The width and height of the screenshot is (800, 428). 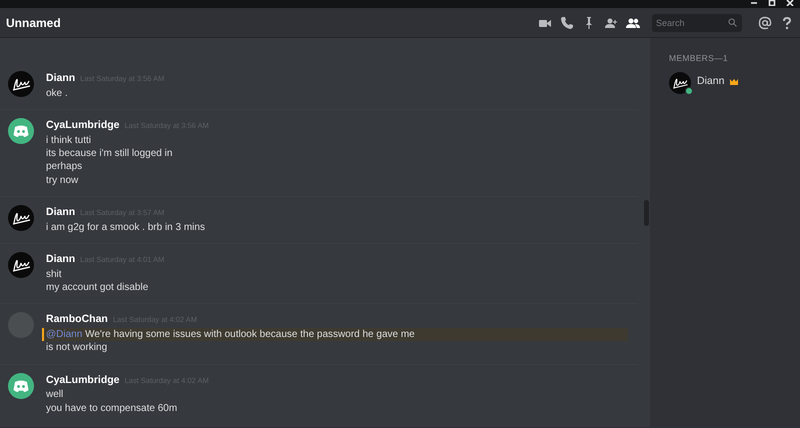 What do you see at coordinates (710, 82) in the screenshot?
I see `member-name: Diann` at bounding box center [710, 82].